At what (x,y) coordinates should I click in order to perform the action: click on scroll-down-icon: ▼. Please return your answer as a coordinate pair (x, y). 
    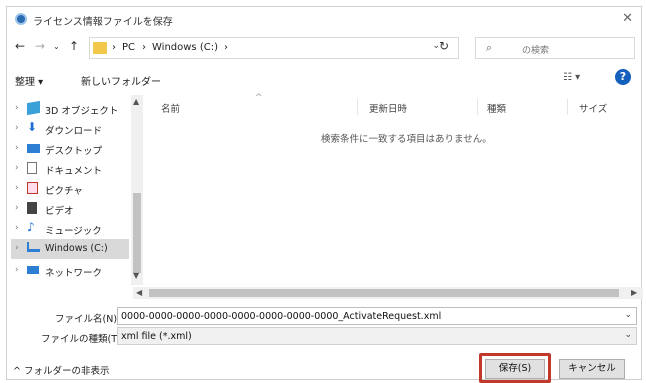
    Looking at the image, I should click on (136, 275).